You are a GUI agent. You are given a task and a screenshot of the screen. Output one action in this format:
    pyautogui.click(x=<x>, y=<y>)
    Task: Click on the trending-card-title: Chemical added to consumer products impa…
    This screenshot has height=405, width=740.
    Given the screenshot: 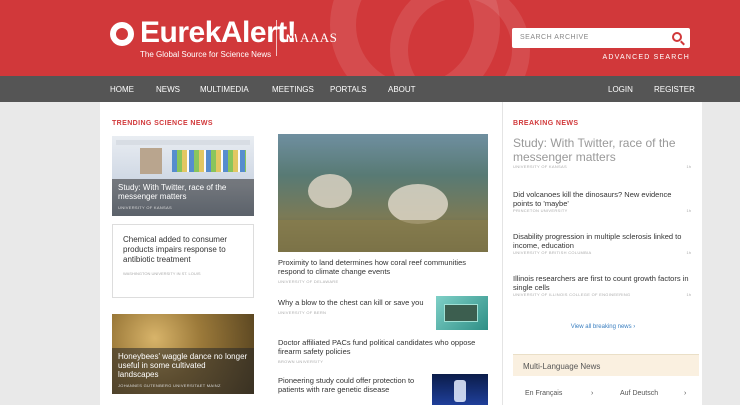 What is the action you would take?
    pyautogui.click(x=175, y=249)
    